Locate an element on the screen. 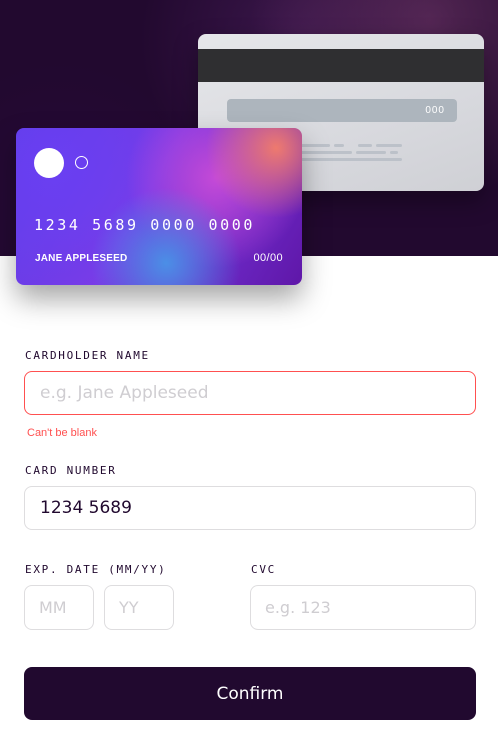 This screenshot has height=746, width=498. exp-date-label: EXP. DATE (MM/YY) is located at coordinates (96, 569).